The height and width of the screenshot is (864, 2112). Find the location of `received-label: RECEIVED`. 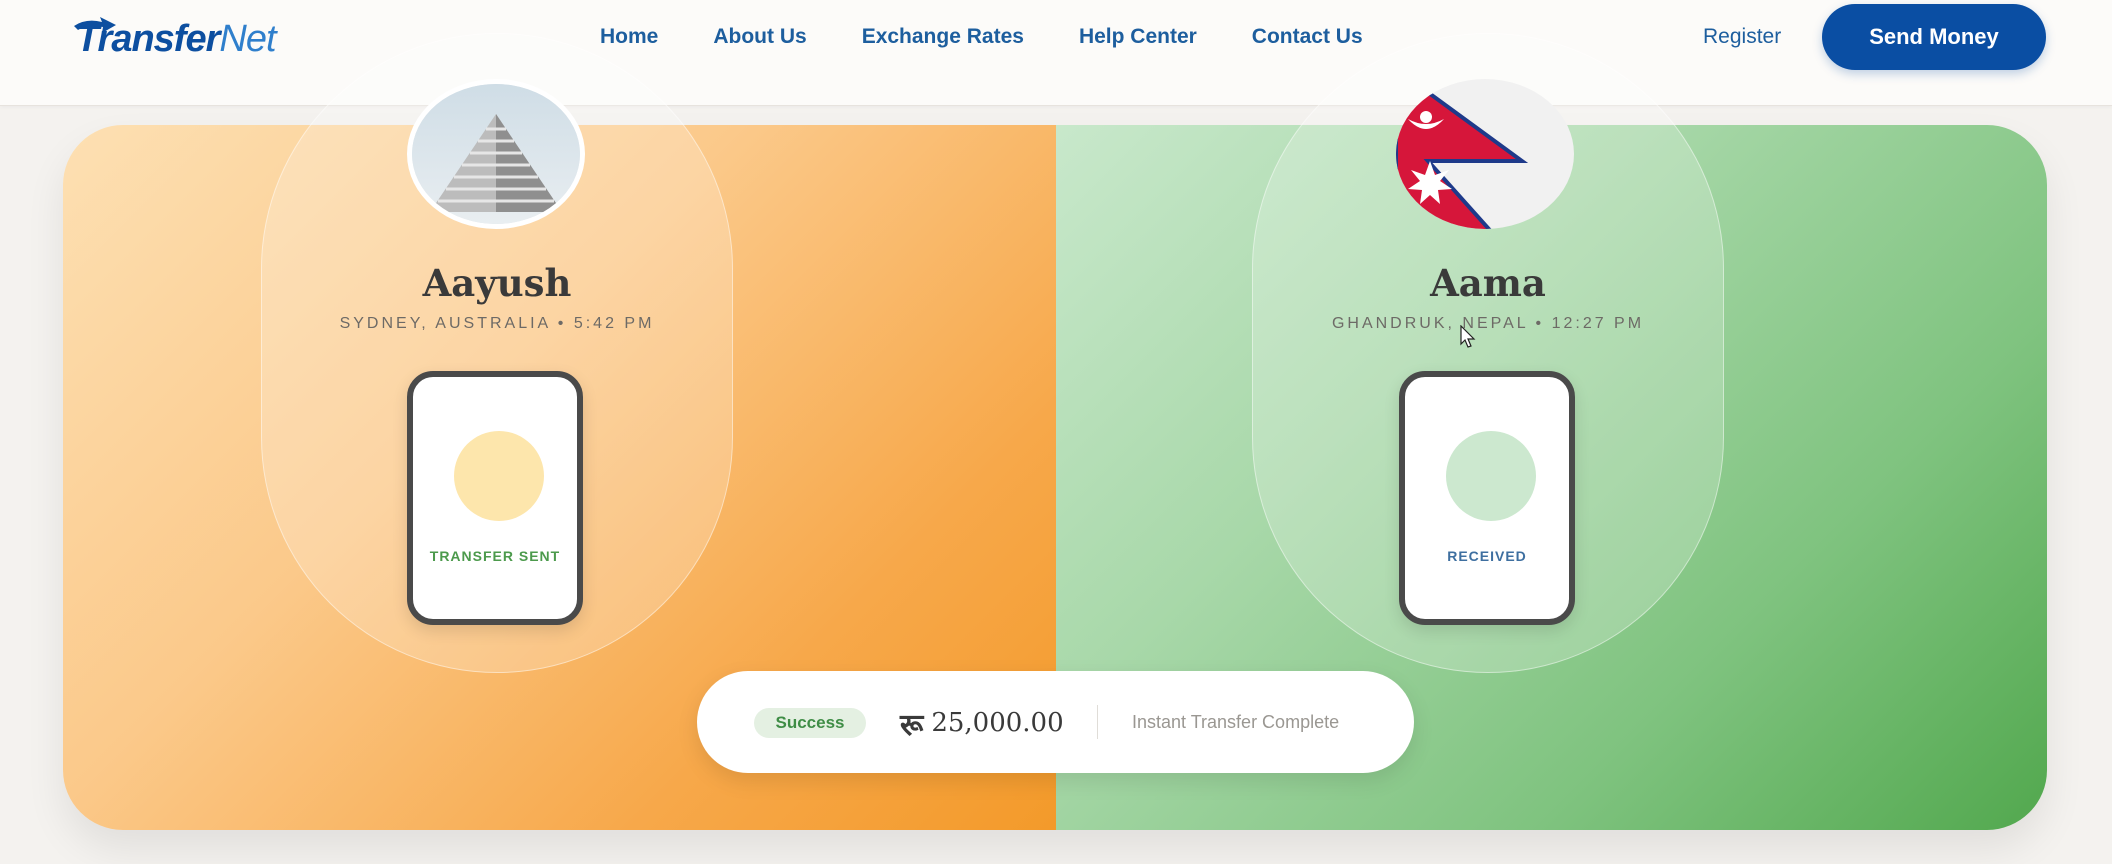

received-label: RECEIVED is located at coordinates (1487, 556).